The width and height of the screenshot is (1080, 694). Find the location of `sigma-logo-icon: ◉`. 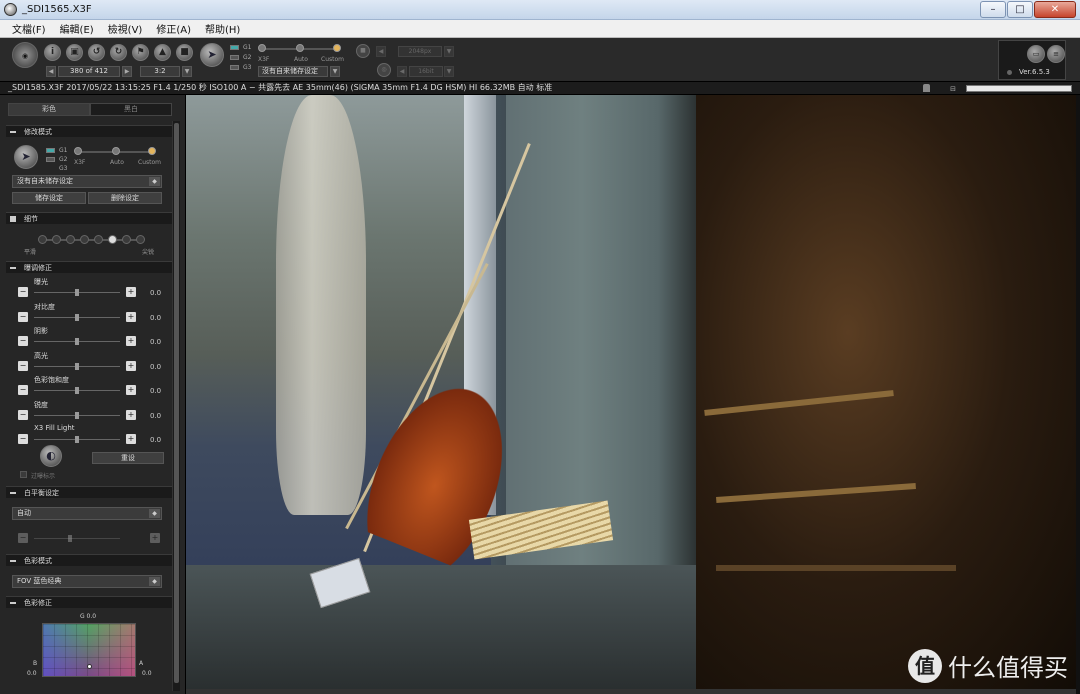

sigma-logo-icon: ◉ is located at coordinates (25, 55).